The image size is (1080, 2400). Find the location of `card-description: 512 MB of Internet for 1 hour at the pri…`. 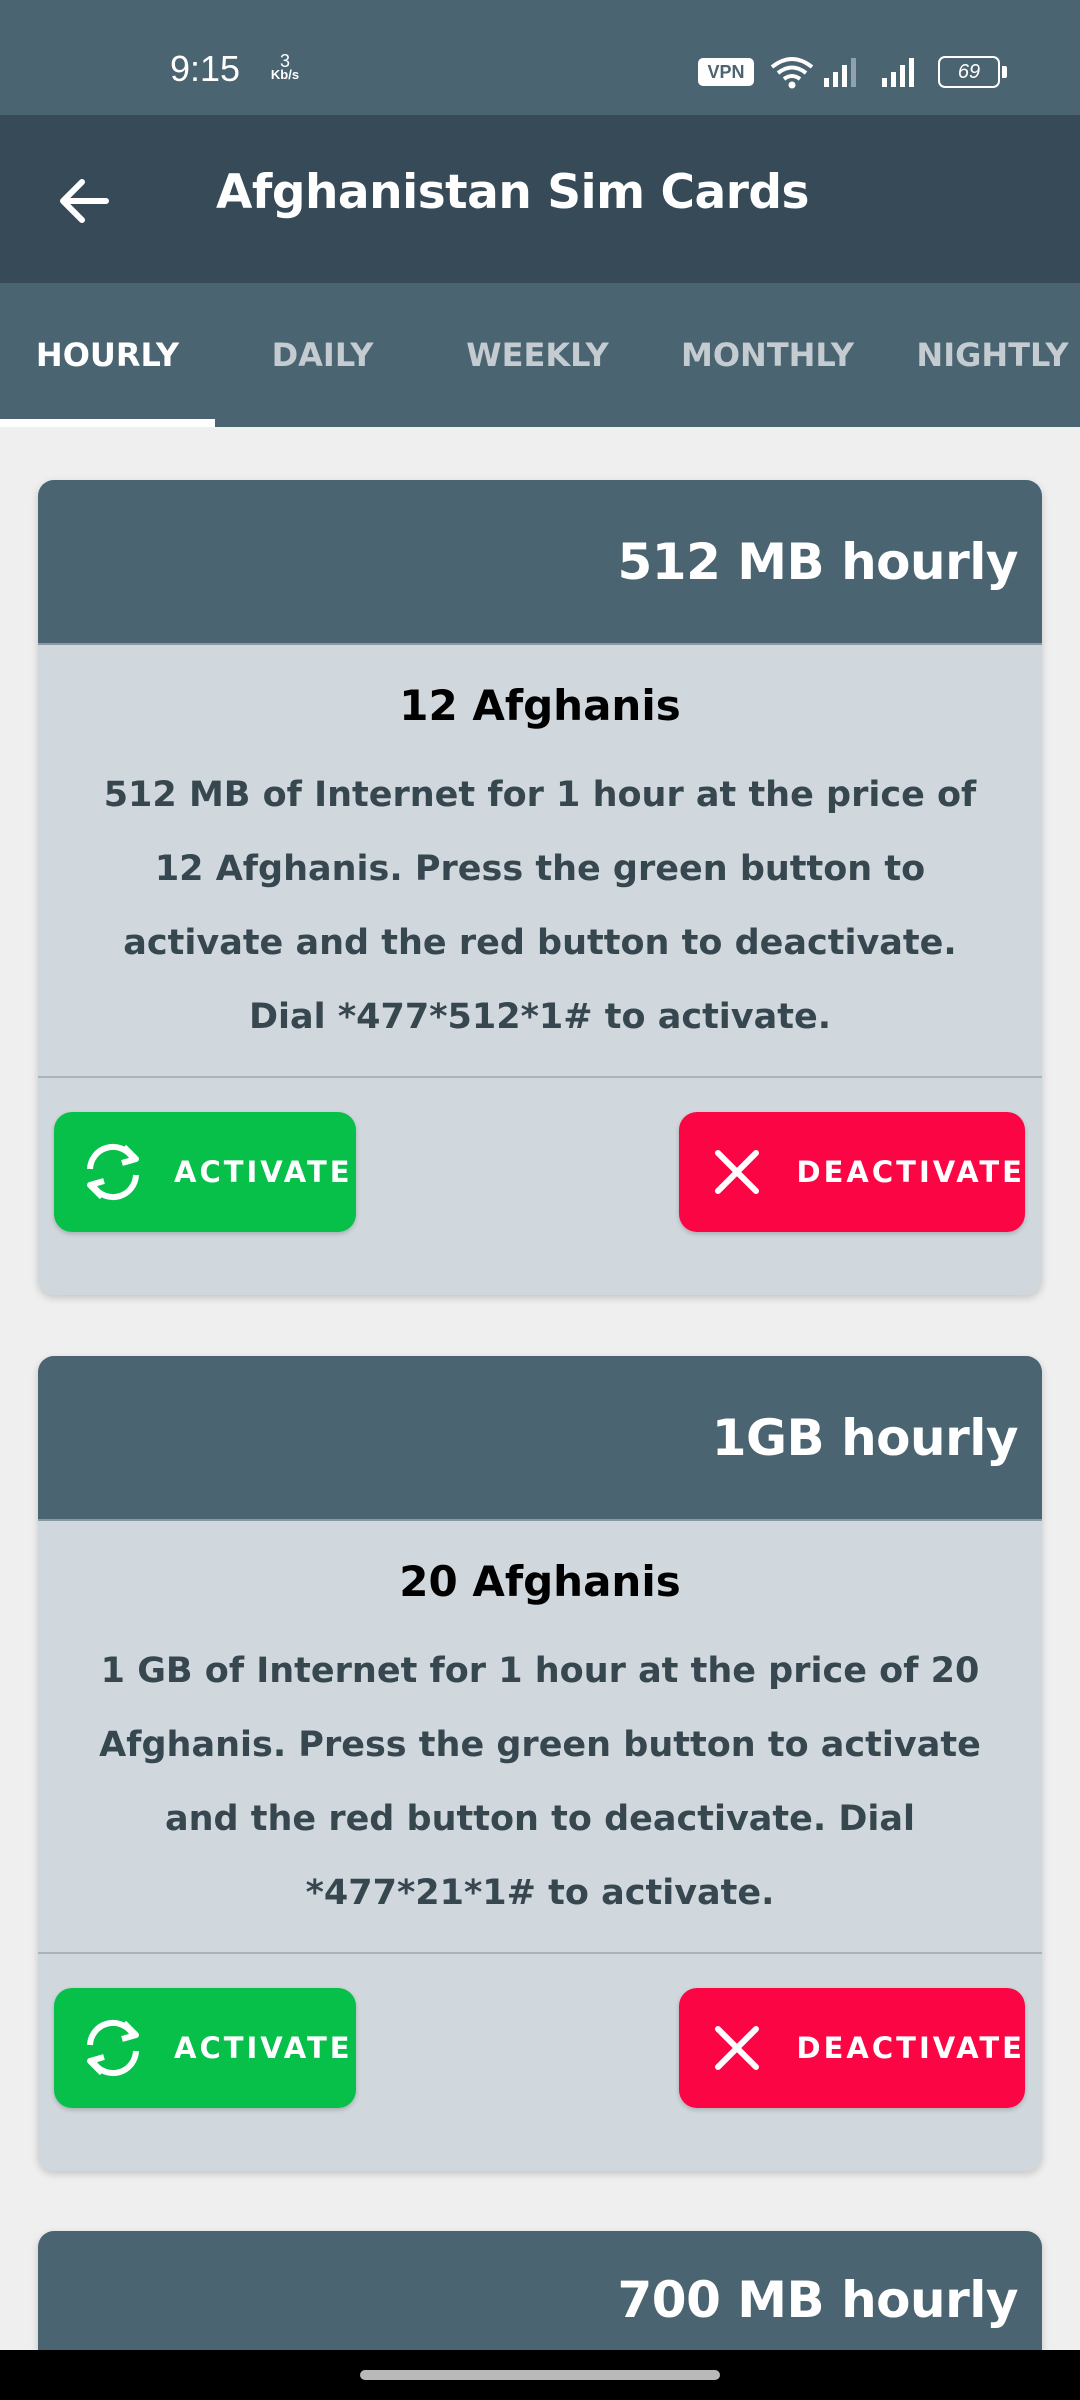

card-description: 512 MB of Internet for 1 hour at the pri… is located at coordinates (540, 906).